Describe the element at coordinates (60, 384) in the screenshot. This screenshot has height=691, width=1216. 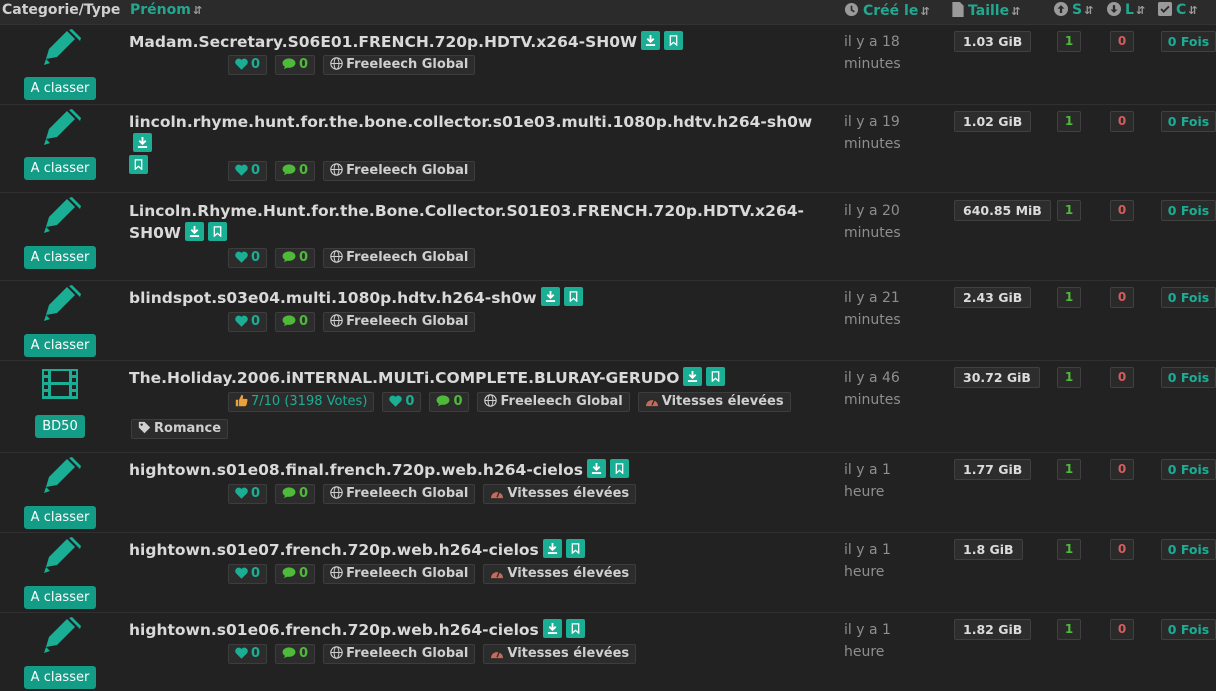
I see `film-icon` at that location.